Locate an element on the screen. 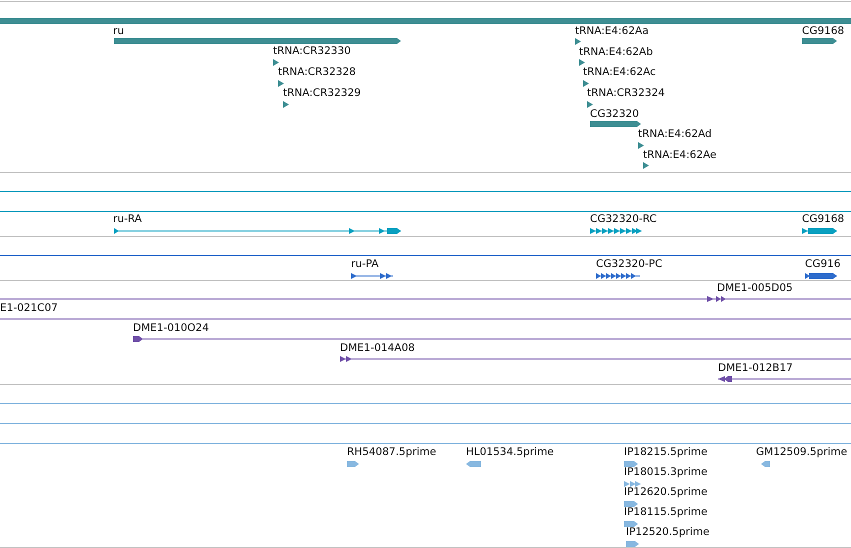 This screenshot has height=548, width=851. feature-label: GM12509.5prime is located at coordinates (802, 452).